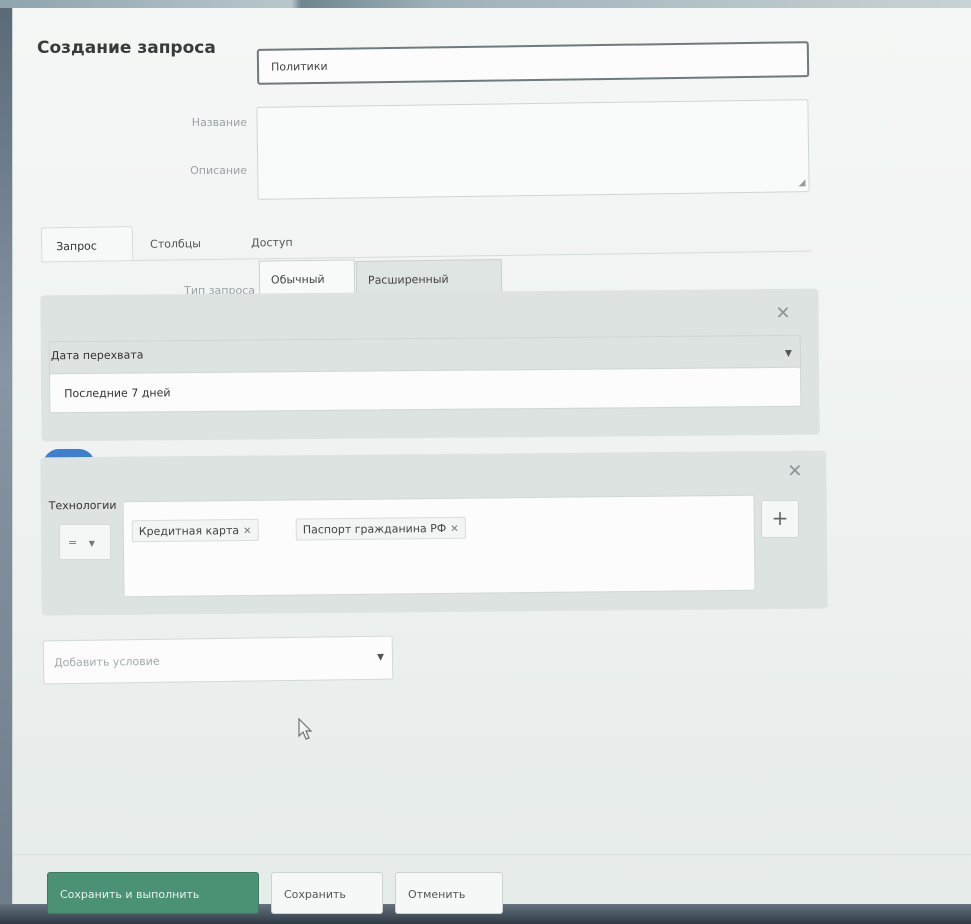 This screenshot has height=924, width=971. Describe the element at coordinates (189, 531) in the screenshot. I see `tag-label: Кредитная карта` at that location.